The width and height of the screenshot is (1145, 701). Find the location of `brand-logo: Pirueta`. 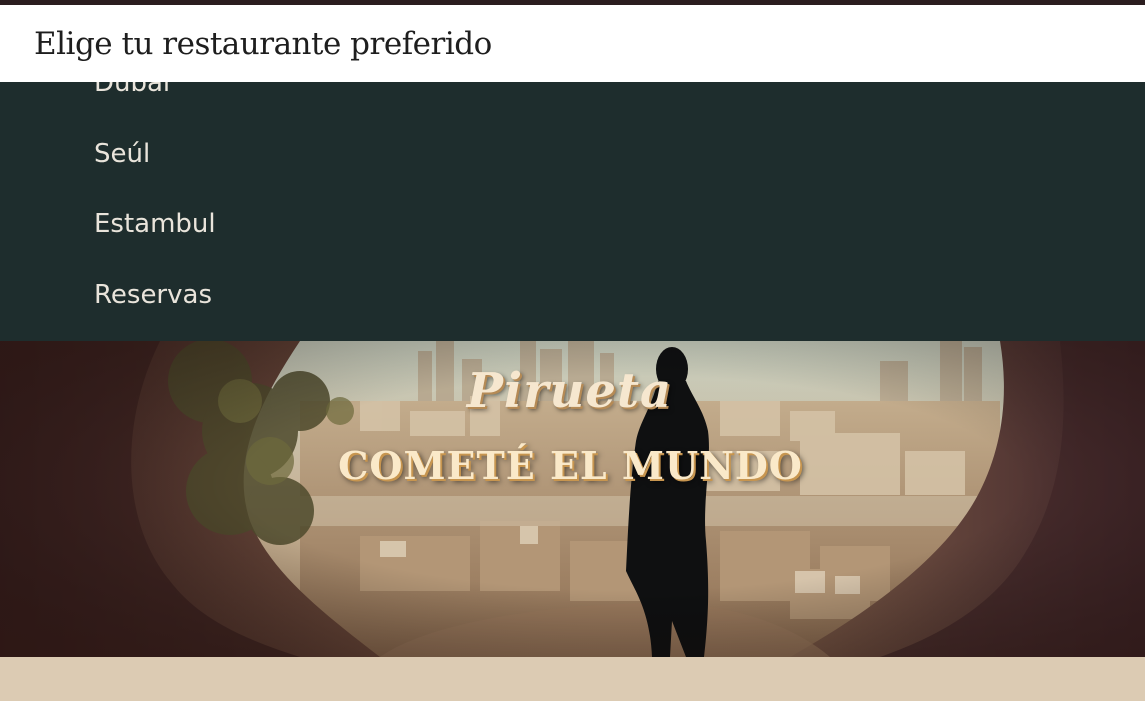

brand-logo: Pirueta is located at coordinates (569, 391).